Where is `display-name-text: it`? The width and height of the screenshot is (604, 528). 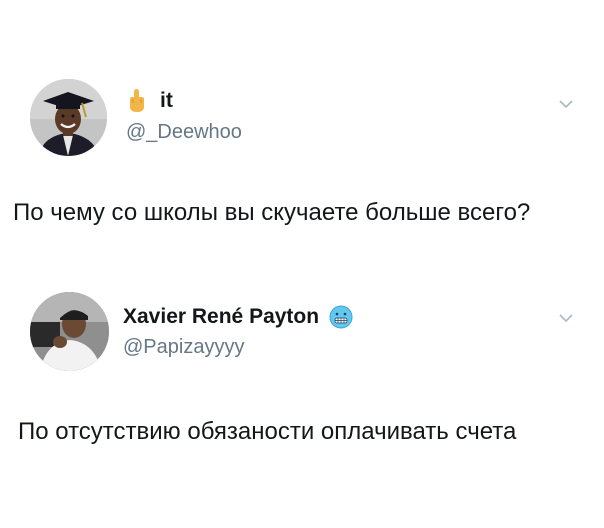 display-name-text: it is located at coordinates (166, 100).